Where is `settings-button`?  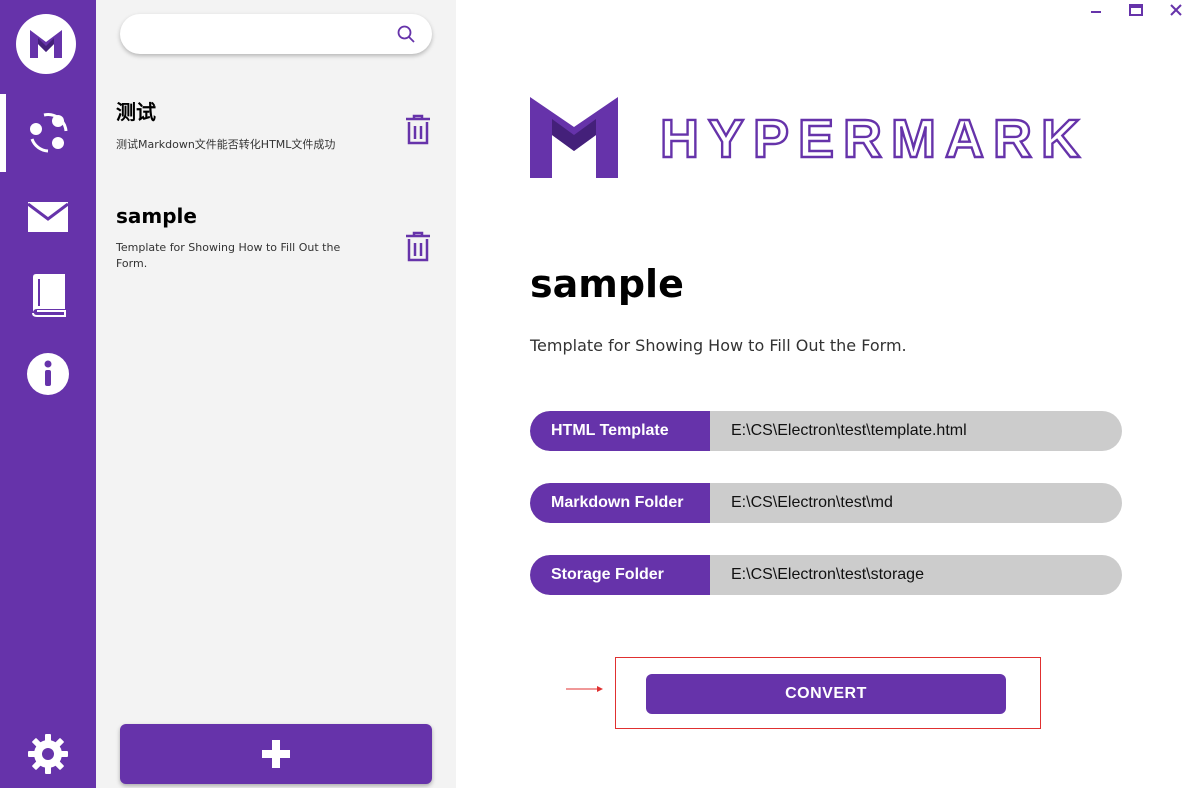
settings-button is located at coordinates (48, 754).